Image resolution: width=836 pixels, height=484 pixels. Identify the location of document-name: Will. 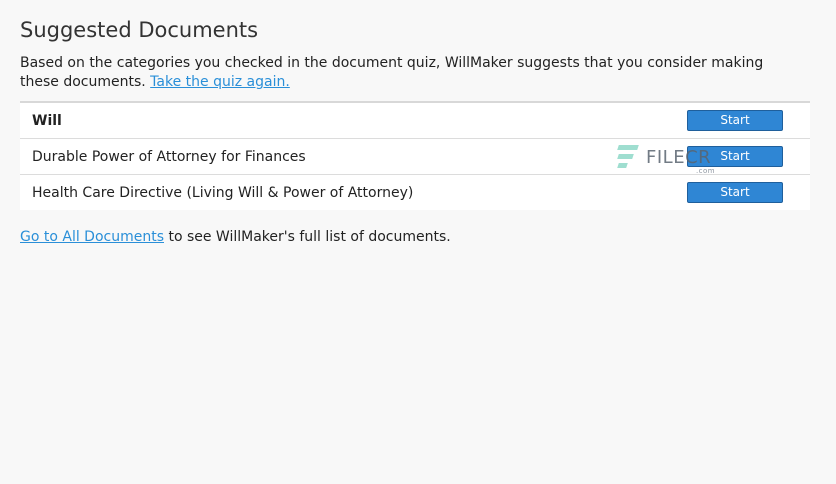
(47, 120).